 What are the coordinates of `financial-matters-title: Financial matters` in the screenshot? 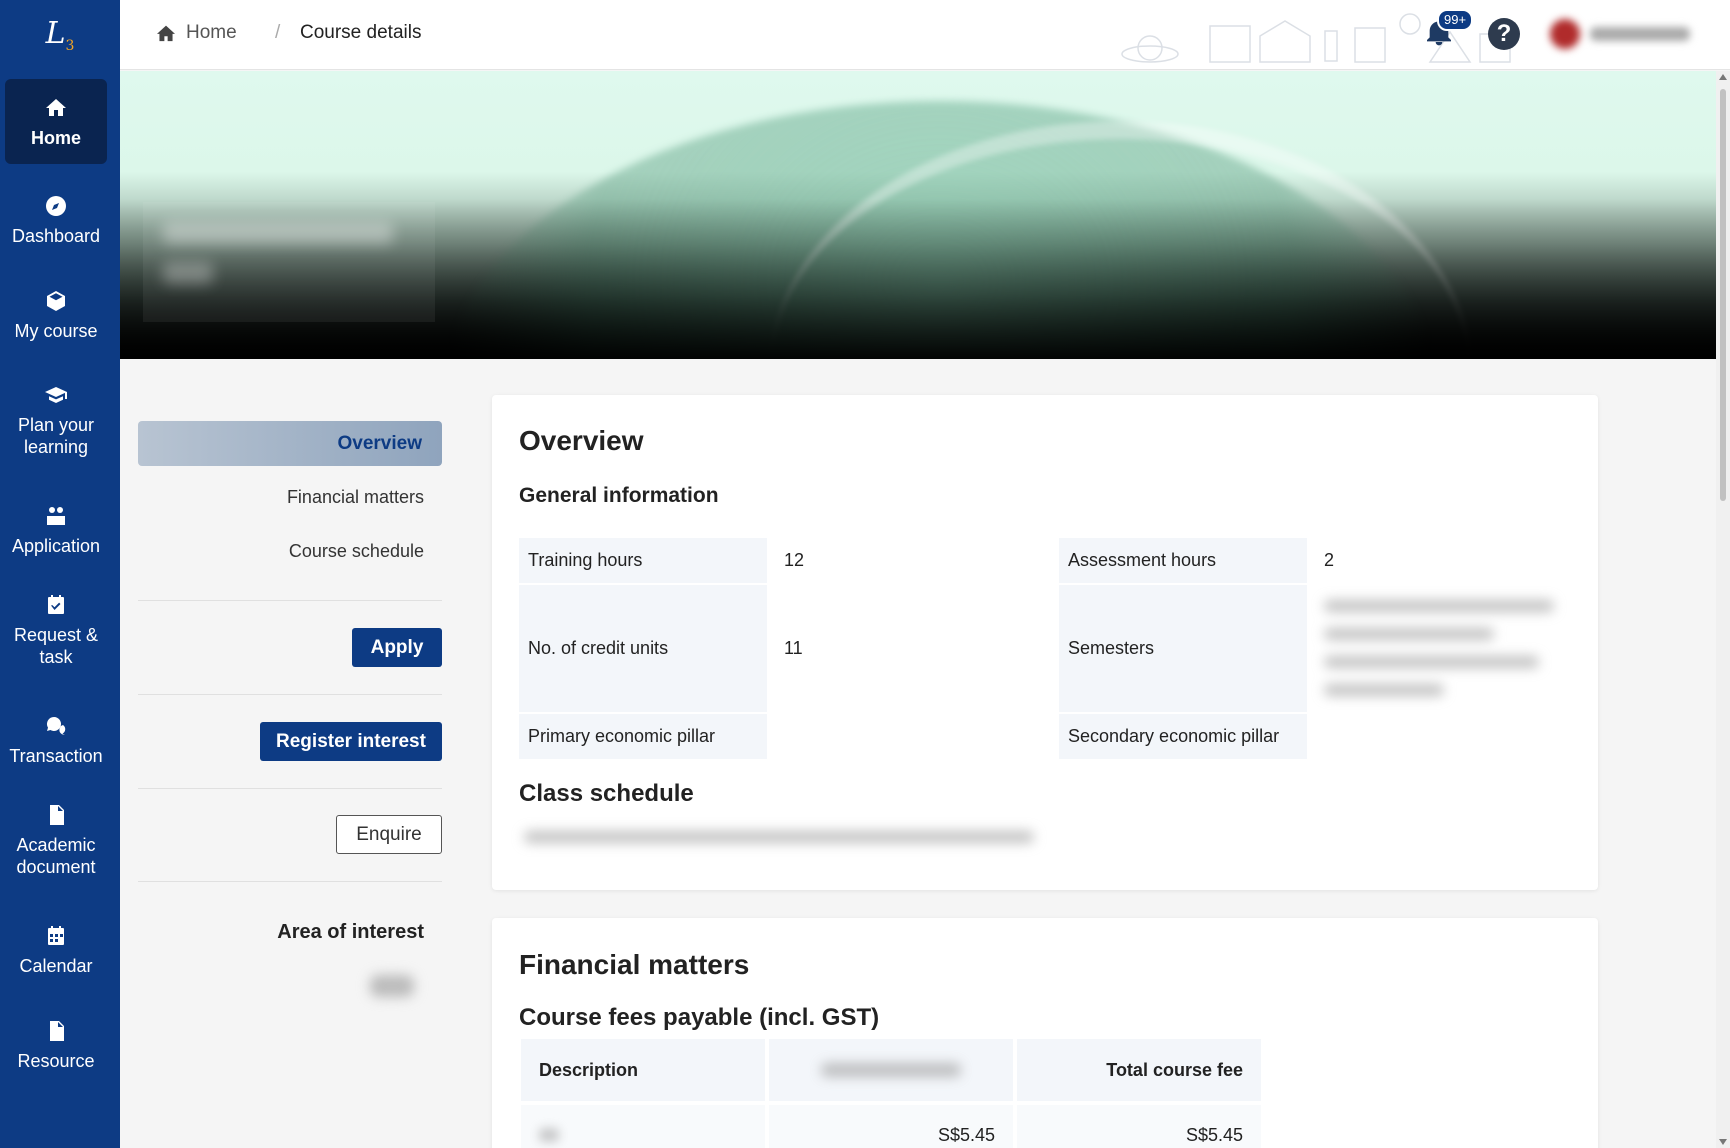 It's located at (634, 964).